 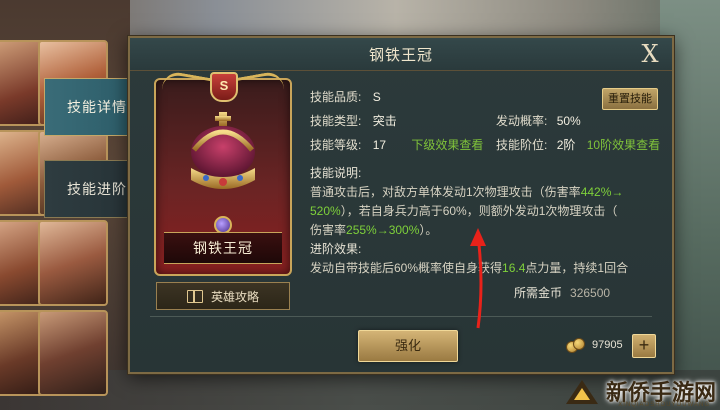 I want to click on reset-skill-button: 重置技能, so click(x=630, y=99).